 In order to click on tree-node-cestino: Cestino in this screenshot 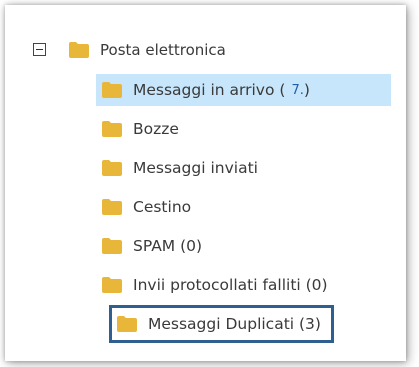, I will do `click(146, 207)`.